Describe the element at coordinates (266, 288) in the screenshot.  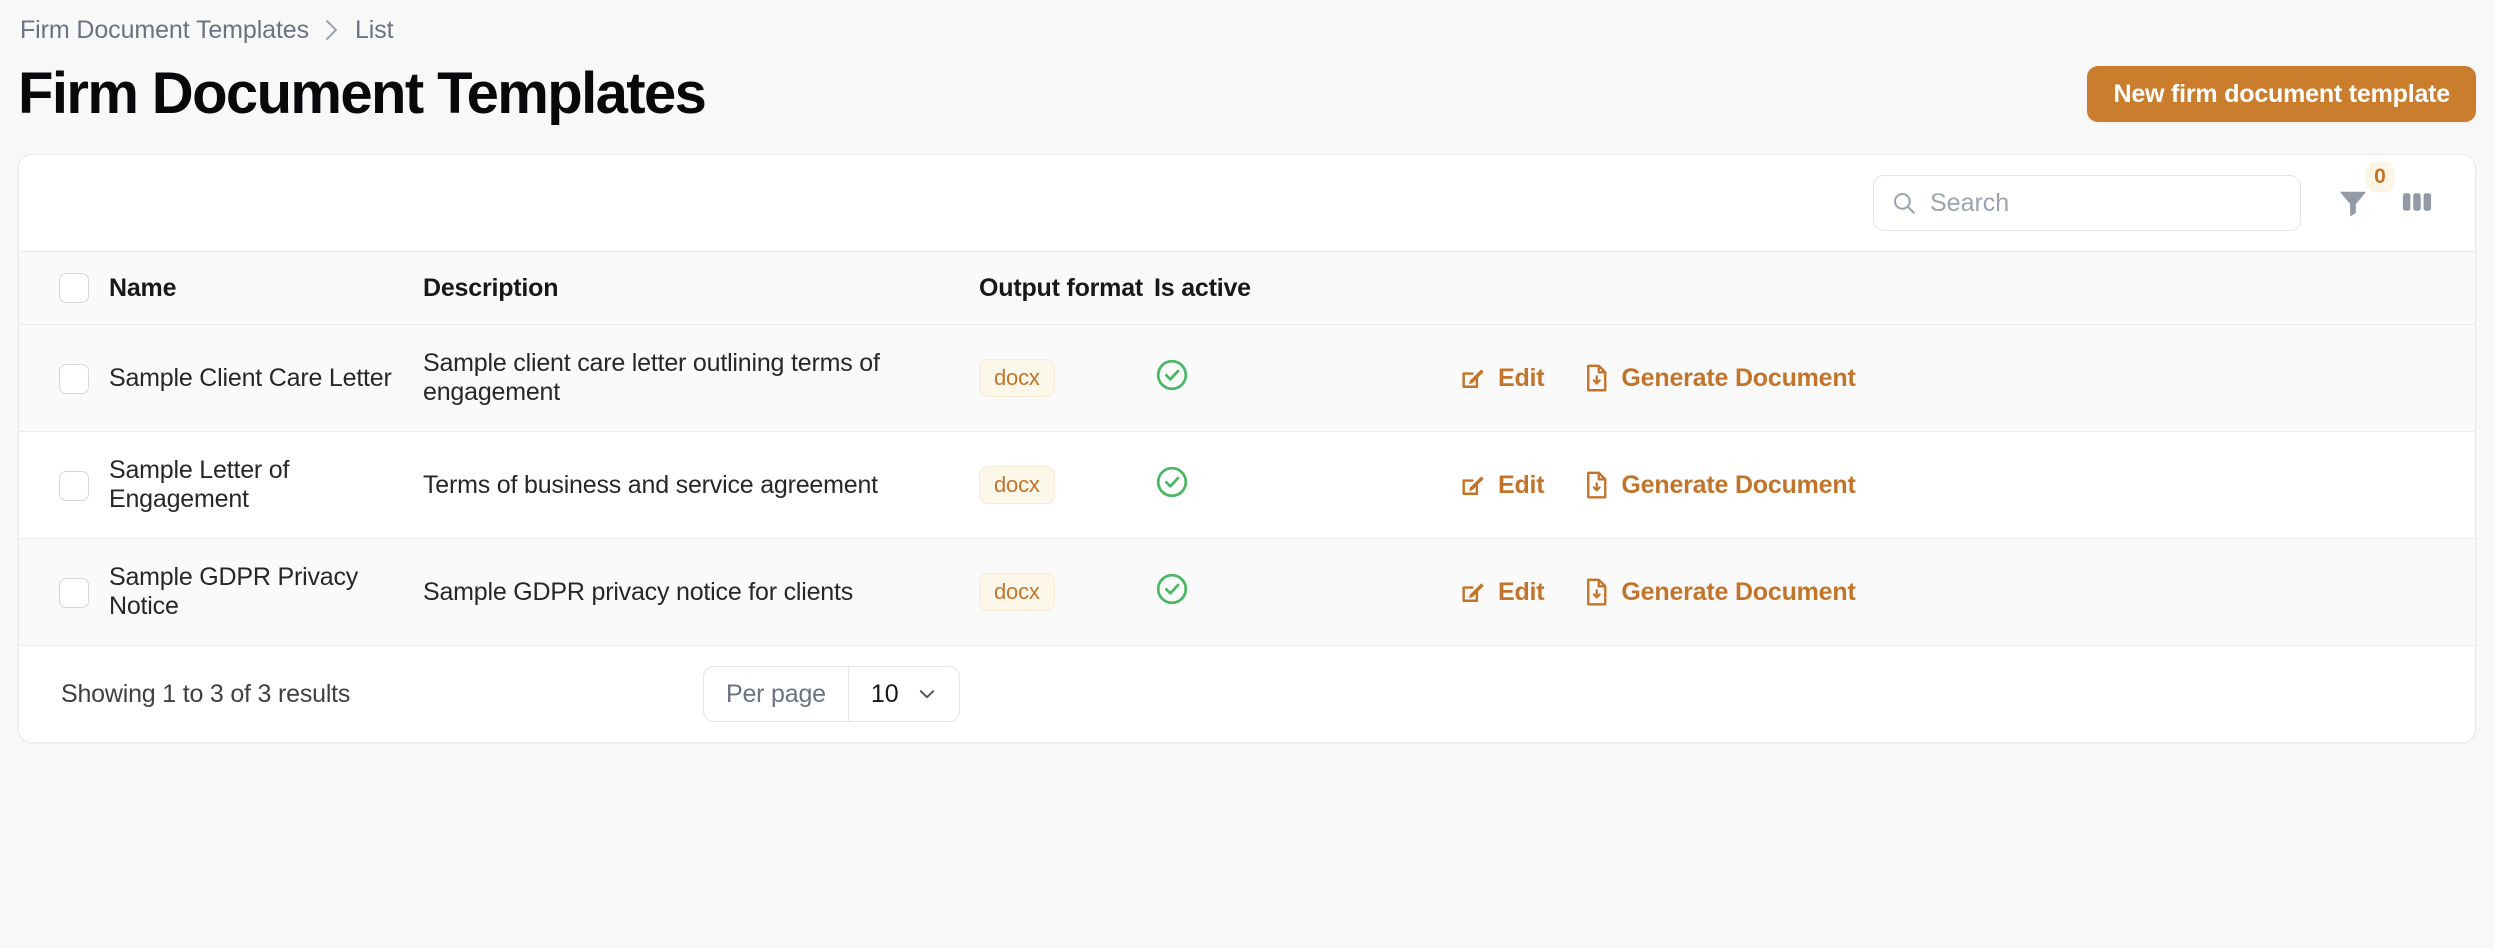
I see `column-header-name: Name` at that location.